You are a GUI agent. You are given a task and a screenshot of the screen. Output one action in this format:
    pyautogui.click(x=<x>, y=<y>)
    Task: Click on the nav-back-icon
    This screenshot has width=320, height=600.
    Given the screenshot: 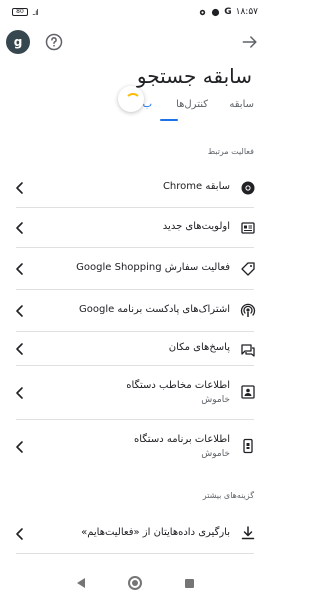 What is the action you would take?
    pyautogui.click(x=80, y=583)
    